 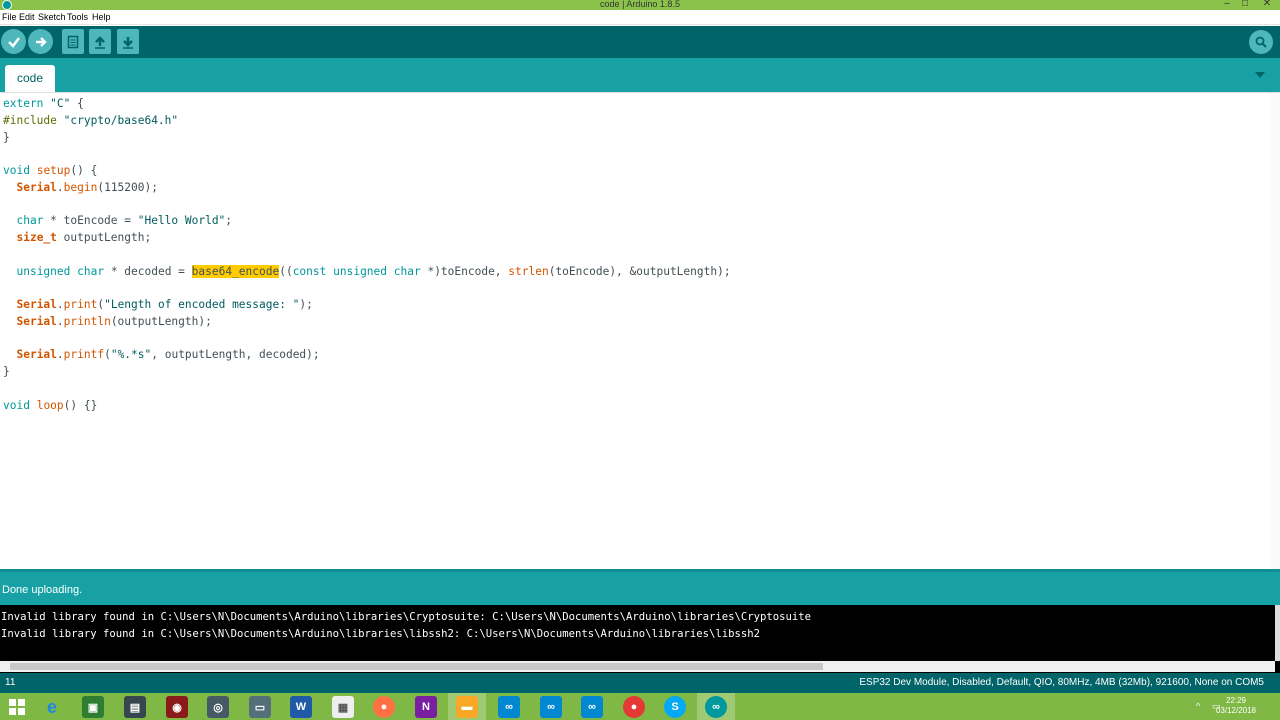 I want to click on title-bar: code | Arduino 1.8.5 – □ ✕, so click(x=640, y=5).